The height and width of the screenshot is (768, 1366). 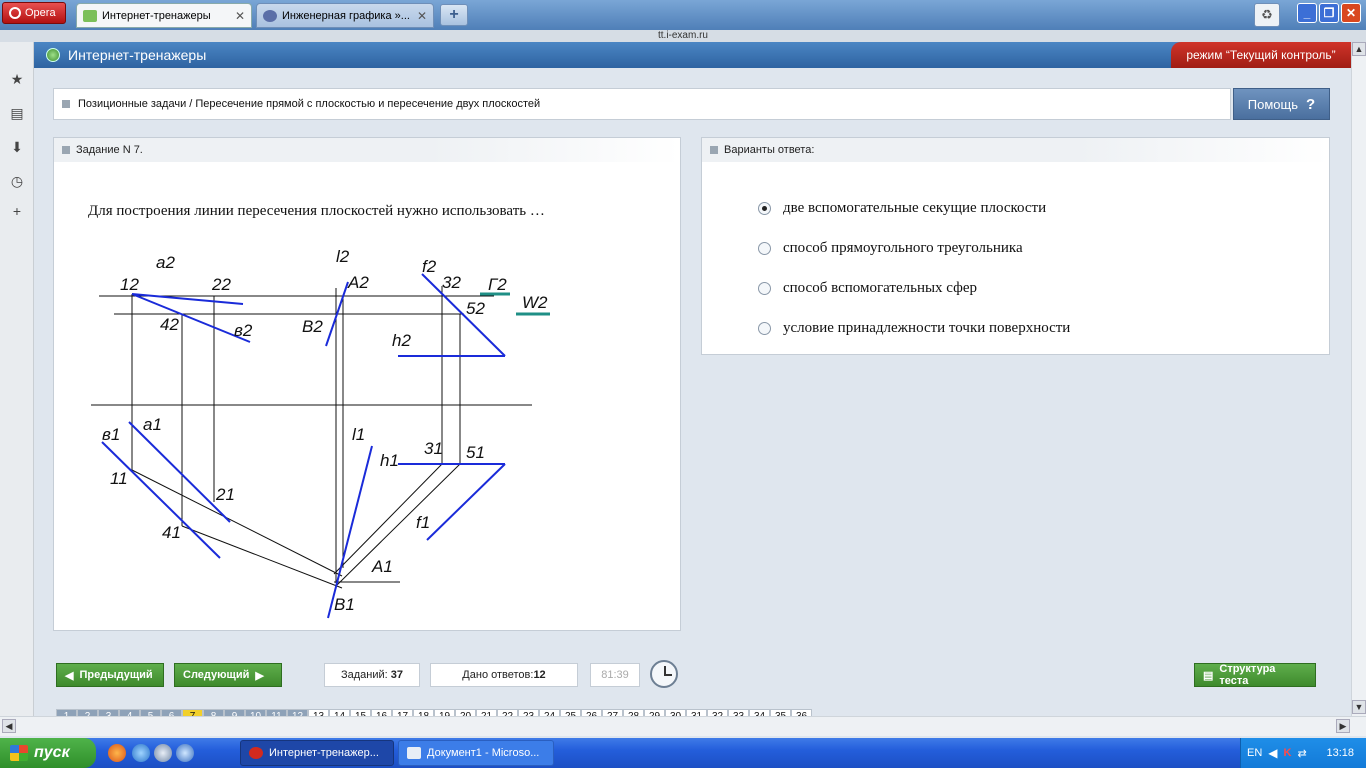 What do you see at coordinates (343, 256) in the screenshot?
I see `label-l2: l2` at bounding box center [343, 256].